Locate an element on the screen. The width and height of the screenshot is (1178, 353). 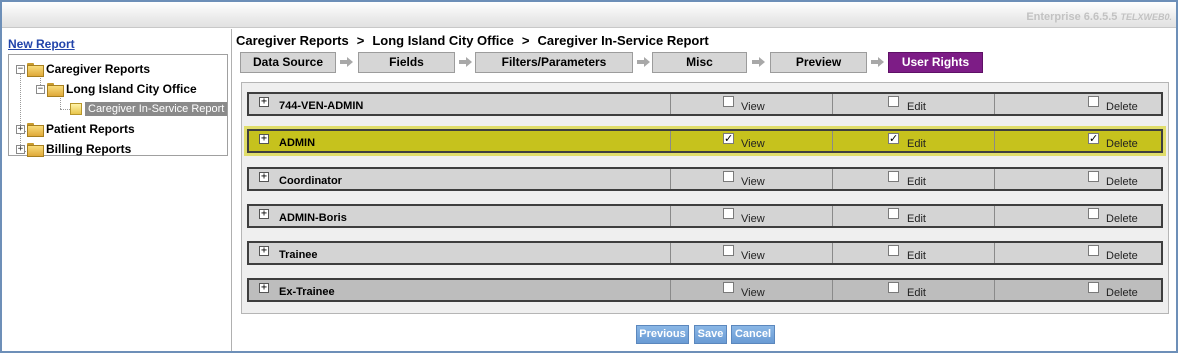
breadcrumb-item: Caregiver Reports is located at coordinates (292, 40).